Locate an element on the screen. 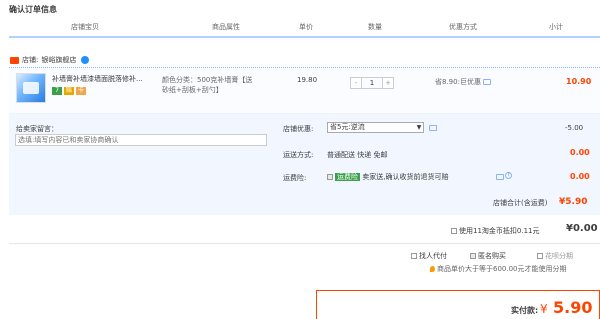  anonymous-label: 匿名购买 is located at coordinates (492, 256).